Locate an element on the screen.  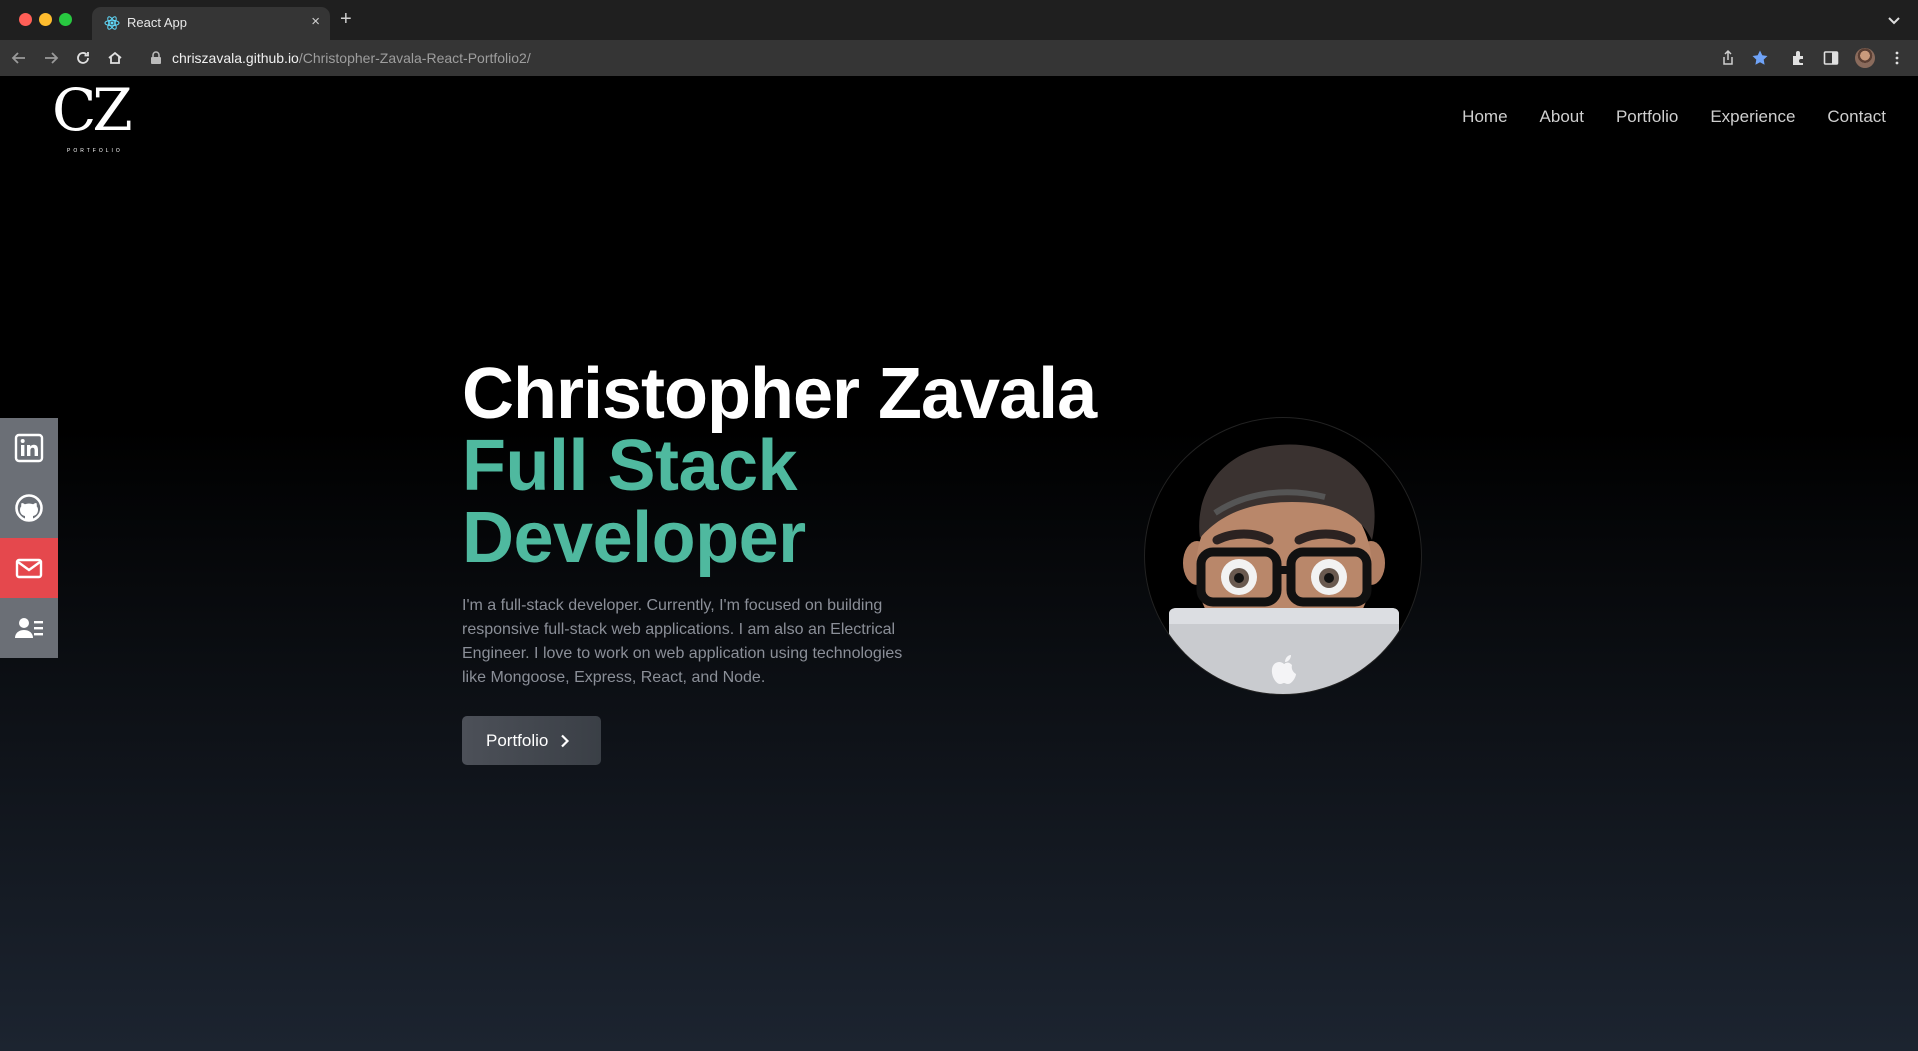
portfolio-button: Portfolio is located at coordinates (531, 740).